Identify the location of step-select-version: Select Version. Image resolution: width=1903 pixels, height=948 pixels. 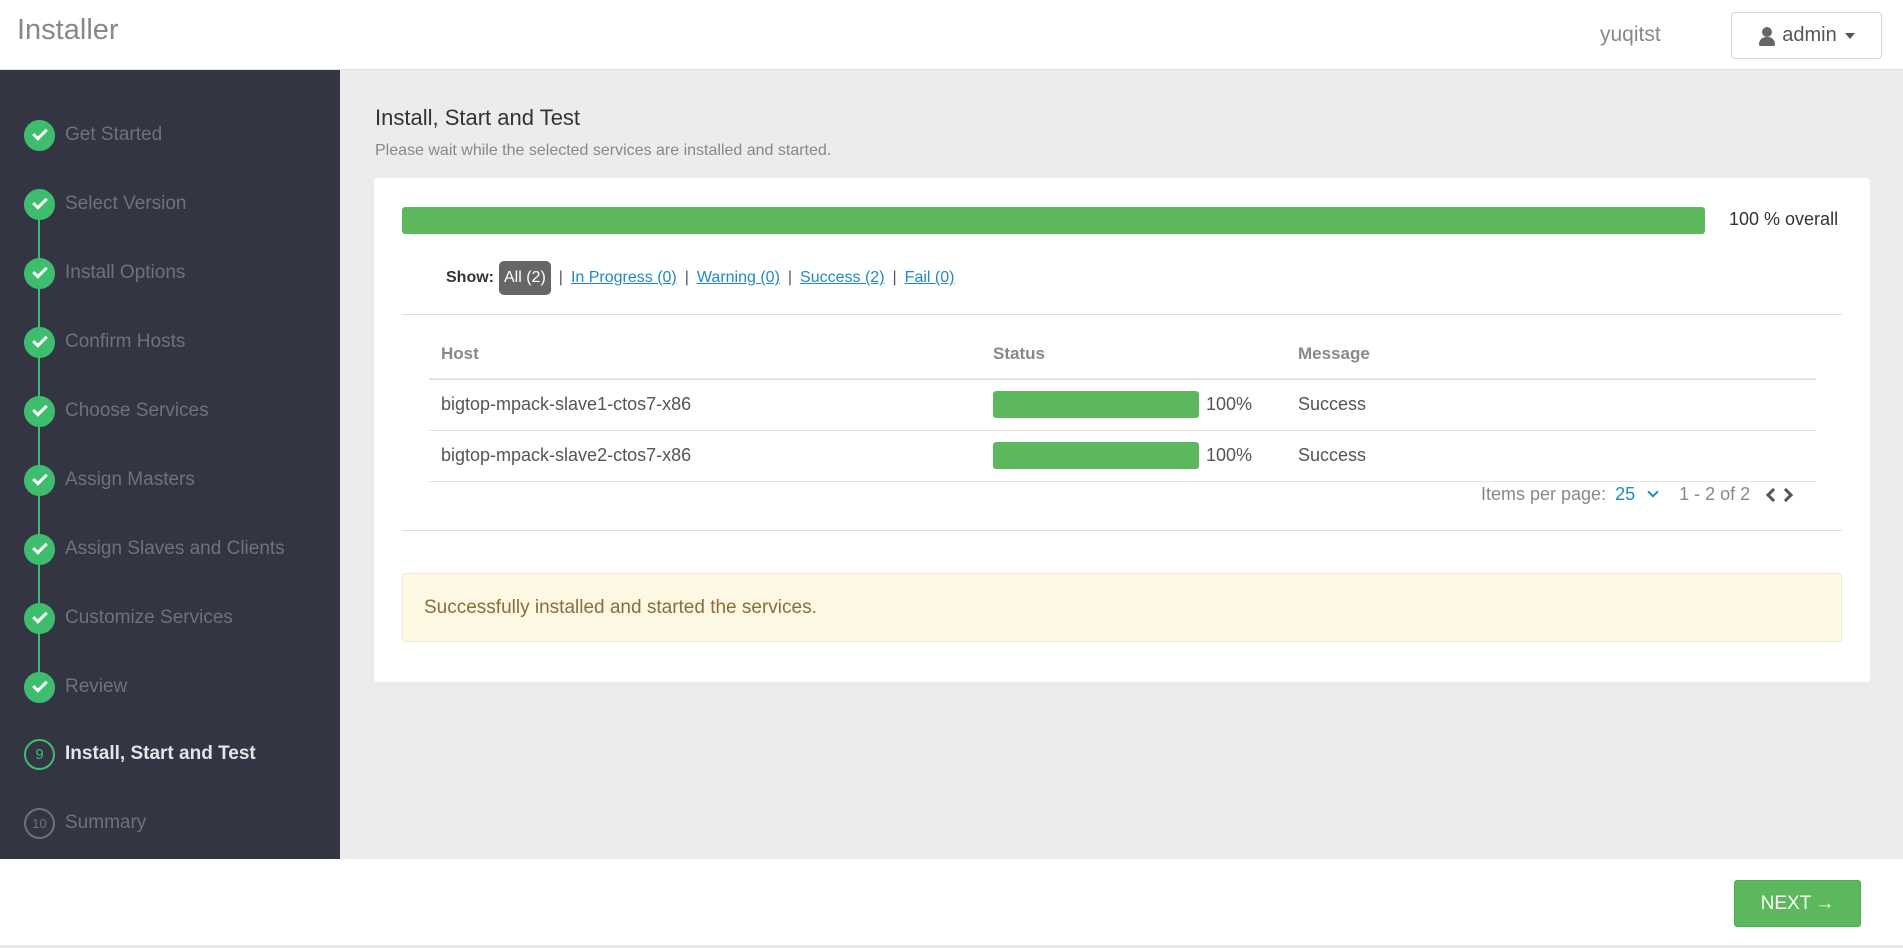
(170, 204).